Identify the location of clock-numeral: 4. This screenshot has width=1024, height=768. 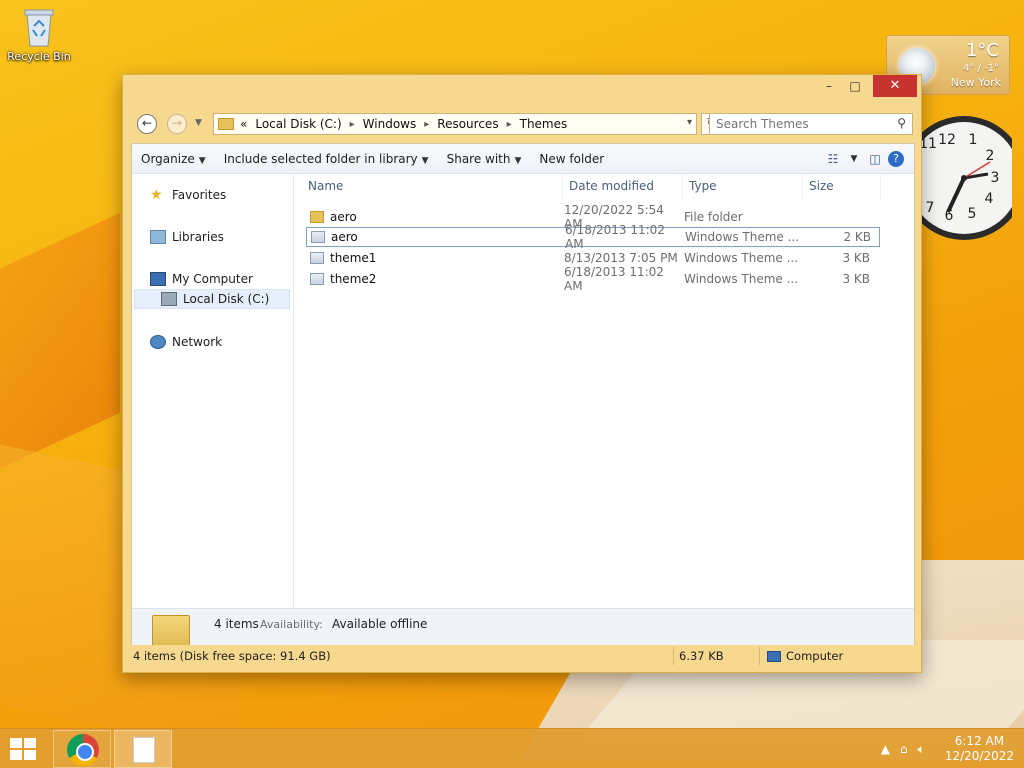
(989, 199).